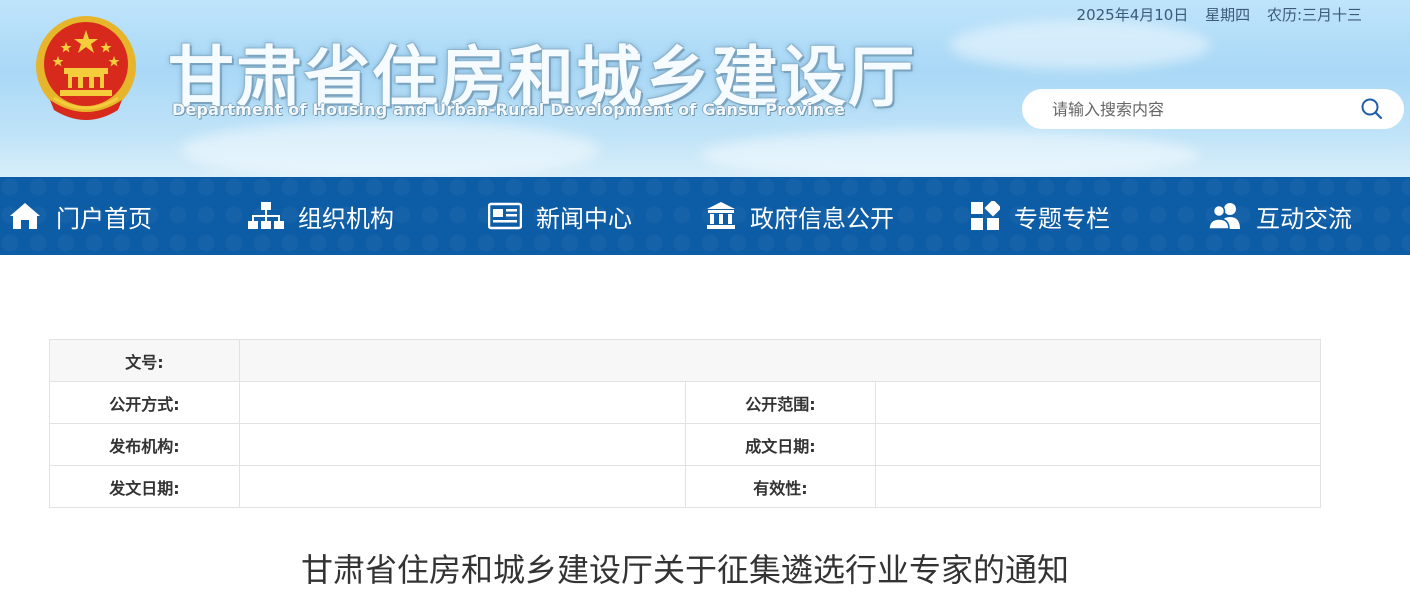  What do you see at coordinates (1202, 109) in the screenshot?
I see `search-input` at bounding box center [1202, 109].